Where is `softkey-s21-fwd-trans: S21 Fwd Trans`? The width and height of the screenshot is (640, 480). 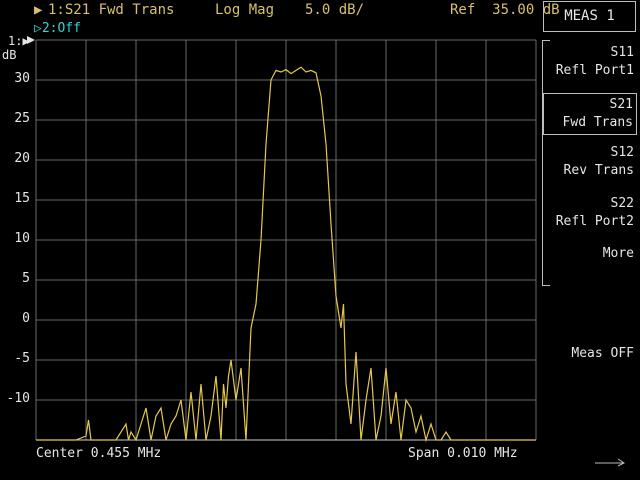
softkey-s21-fwd-trans: S21 Fwd Trans is located at coordinates (590, 114).